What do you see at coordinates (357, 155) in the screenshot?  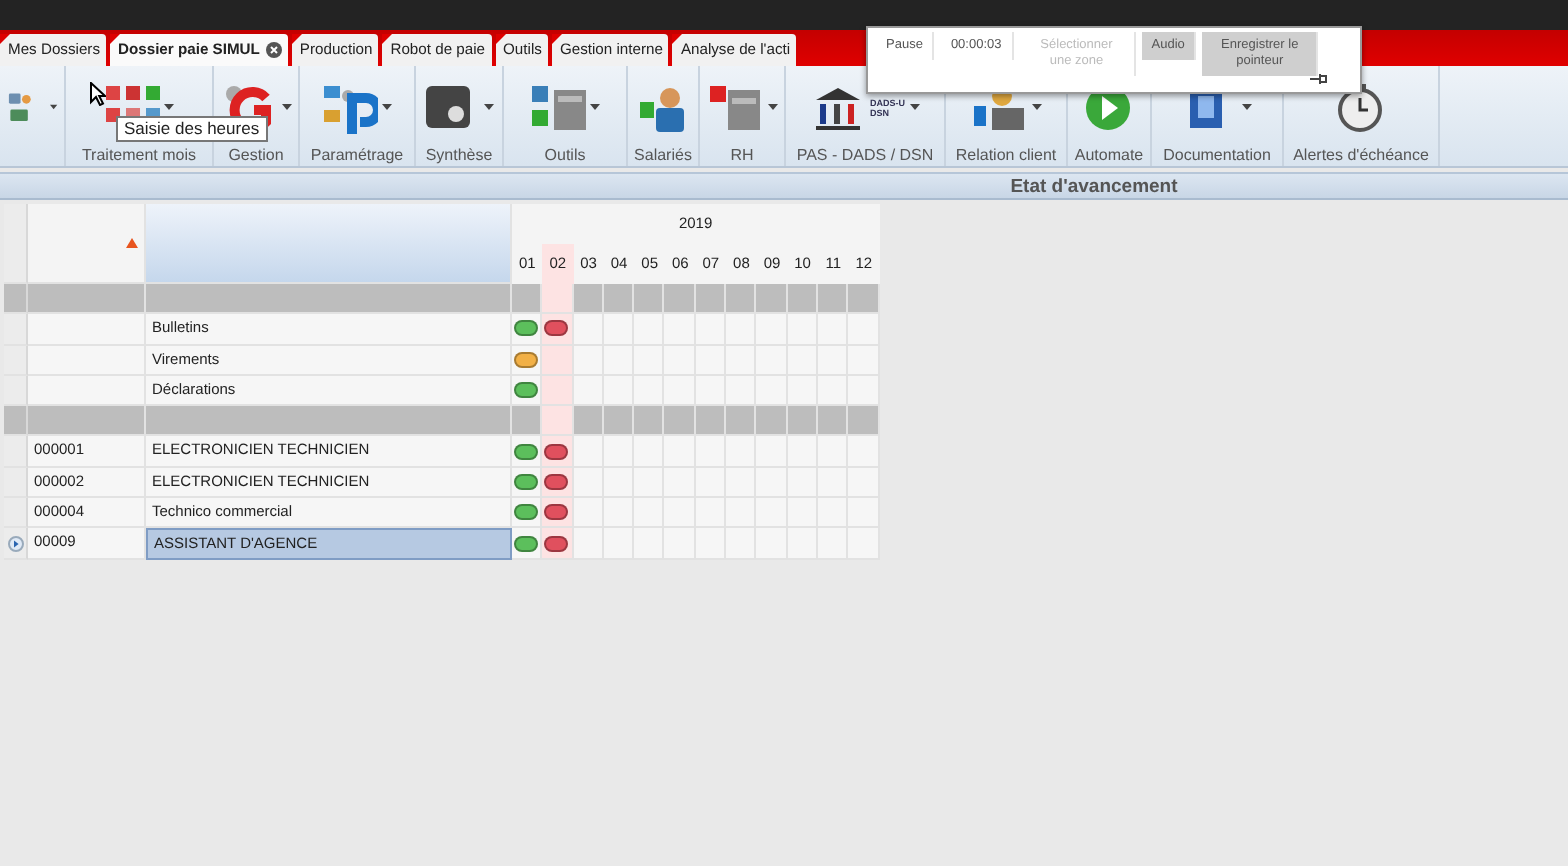 I see `group-label: Paramétrage` at bounding box center [357, 155].